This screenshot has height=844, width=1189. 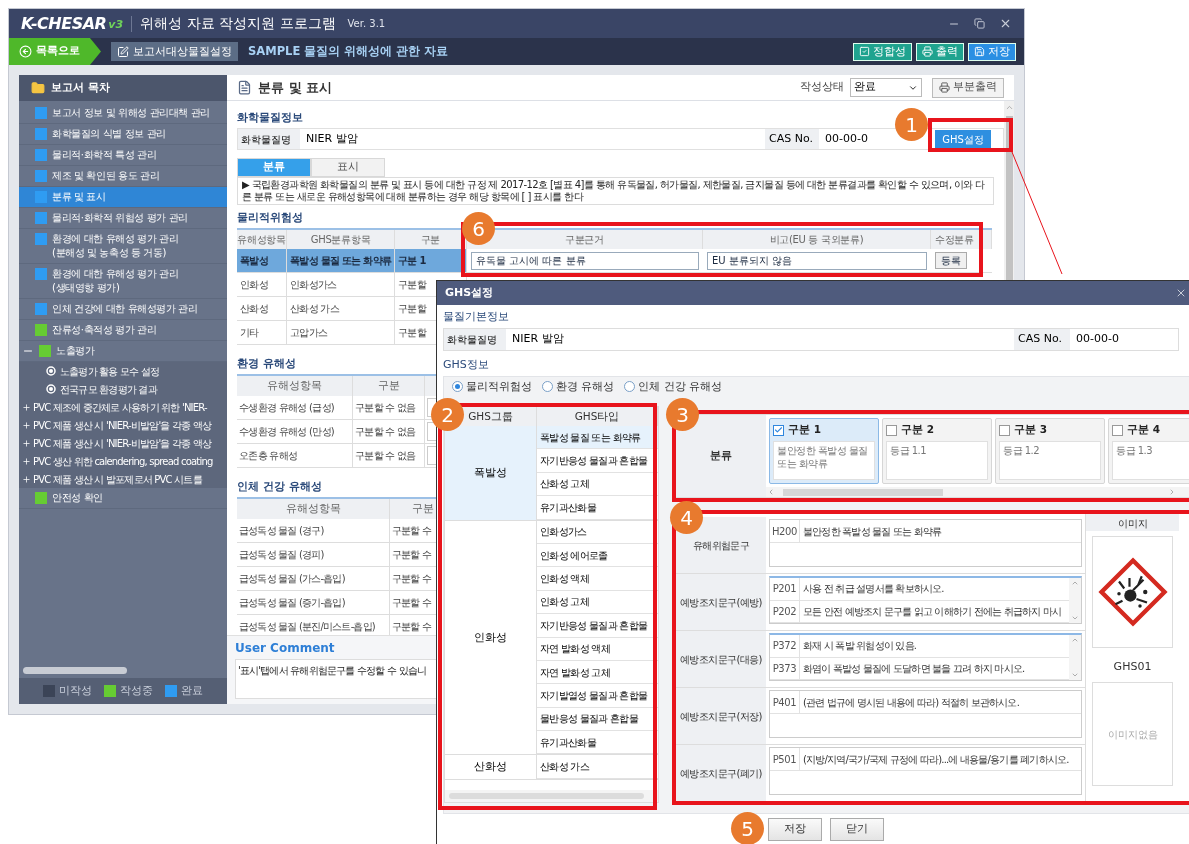 What do you see at coordinates (123, 218) in the screenshot?
I see `sidebar-item: 물리적·화학적 위험성 평가 관리` at bounding box center [123, 218].